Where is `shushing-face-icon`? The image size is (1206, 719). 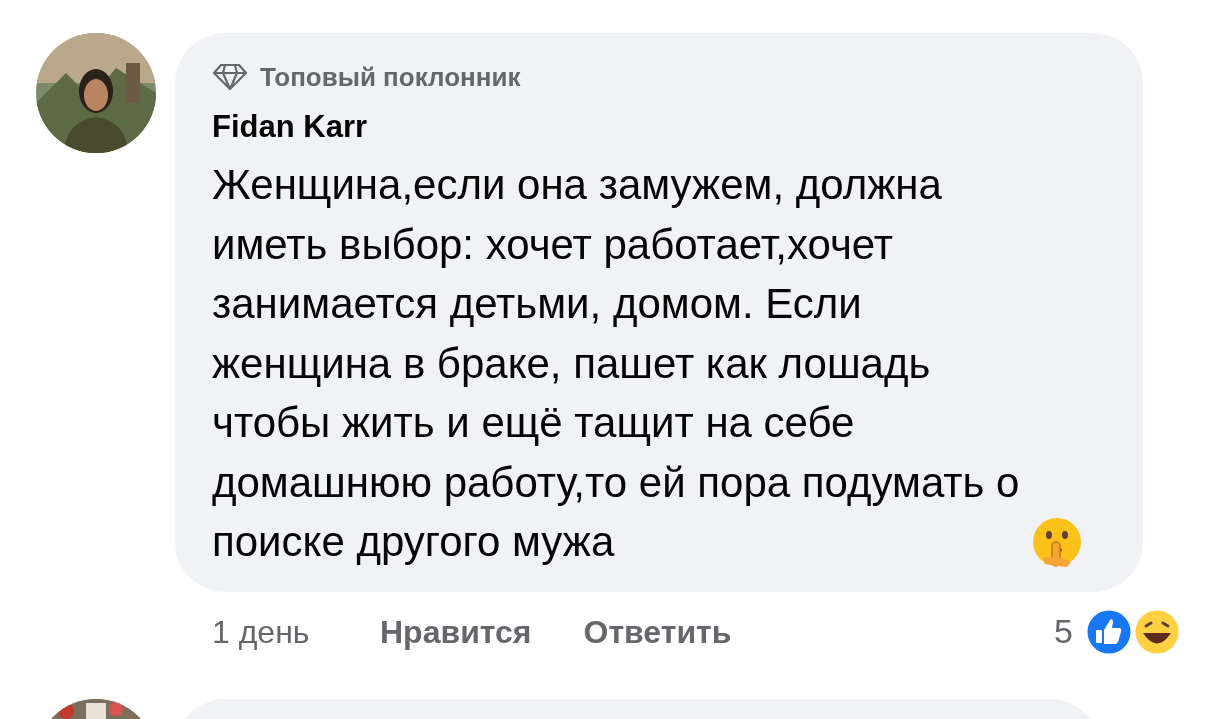
shushing-face-icon is located at coordinates (1057, 541).